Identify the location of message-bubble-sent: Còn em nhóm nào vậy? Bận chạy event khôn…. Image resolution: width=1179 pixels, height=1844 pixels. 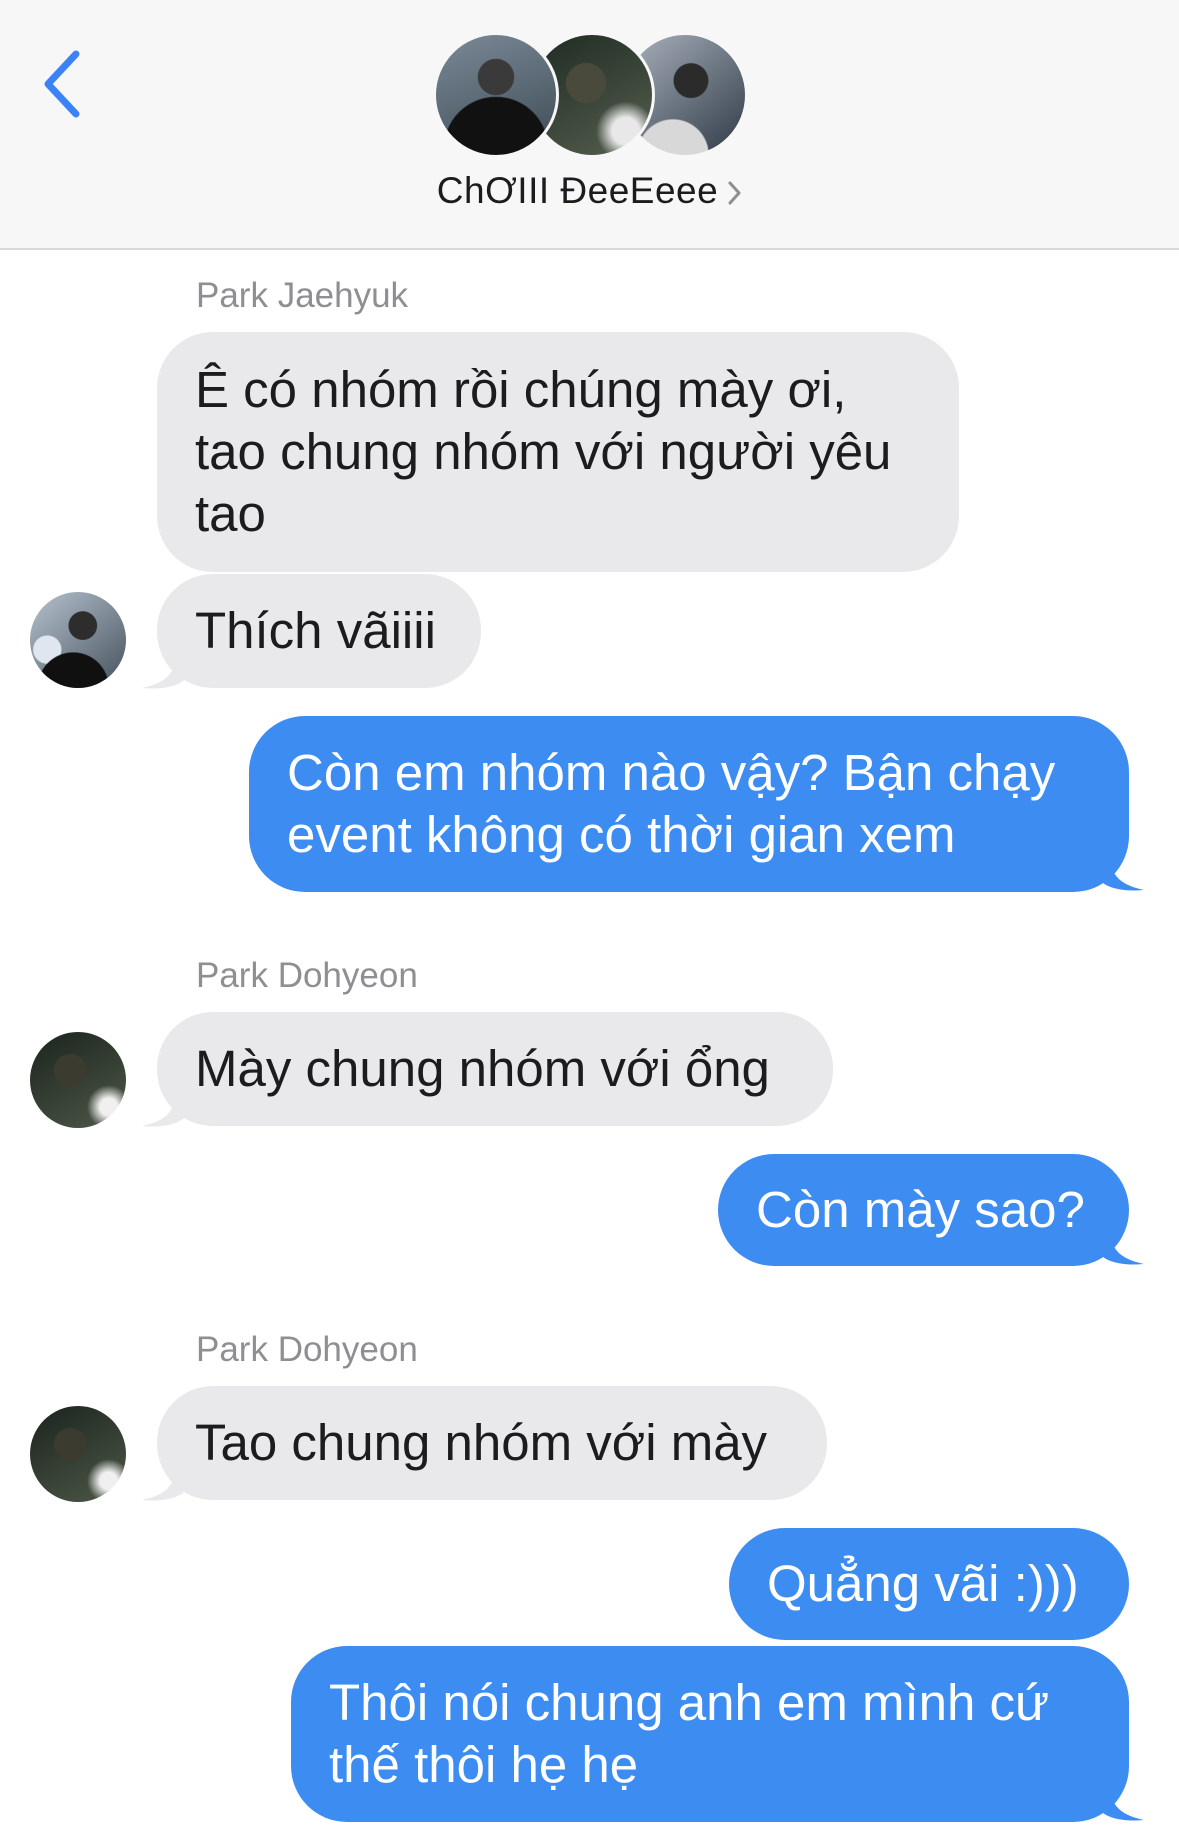
(689, 804).